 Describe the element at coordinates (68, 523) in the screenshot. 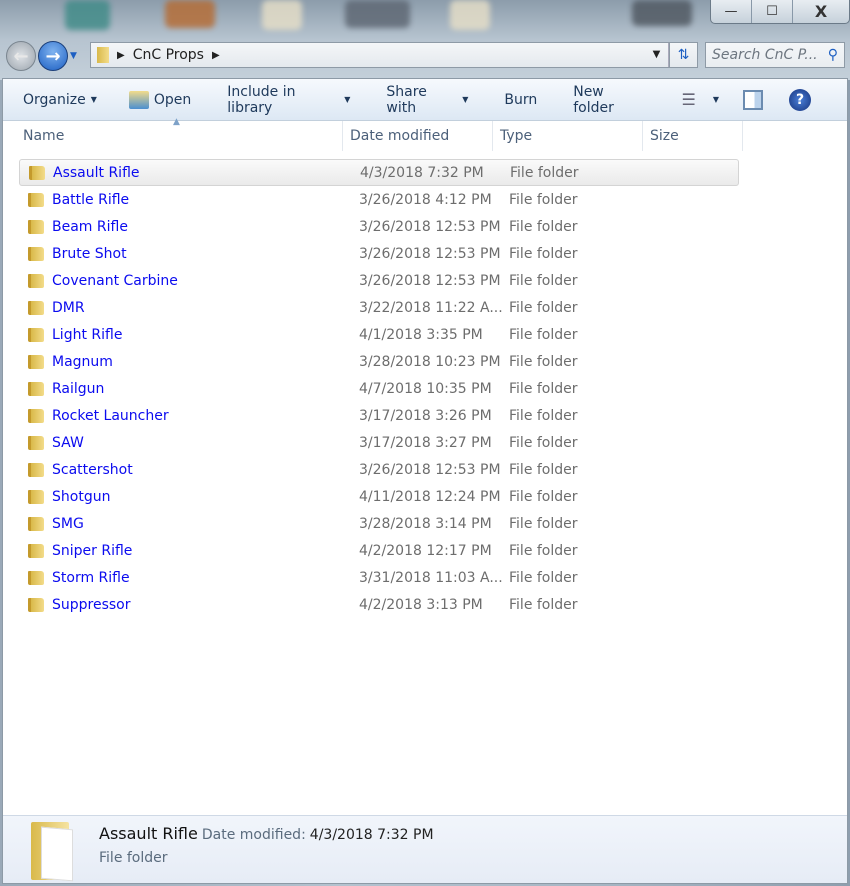

I see `file-name: SMG` at that location.